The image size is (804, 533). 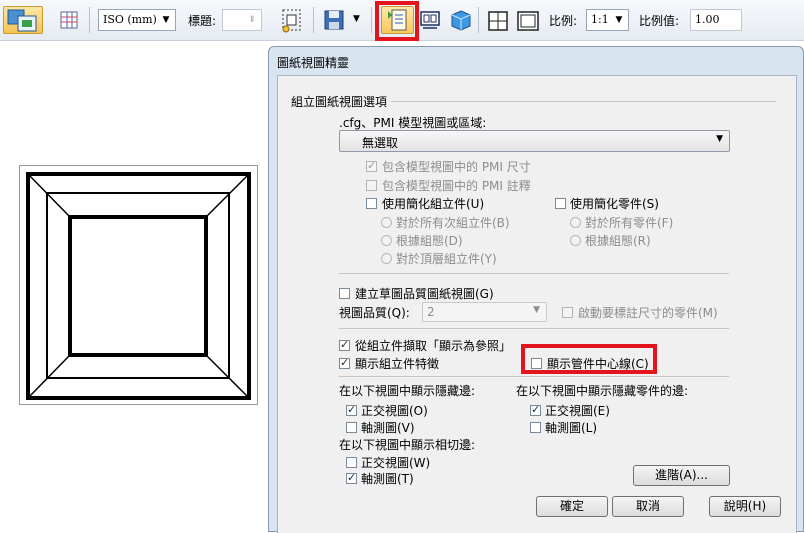 I want to click on scale-value-field: 1.00, so click(x=716, y=20).